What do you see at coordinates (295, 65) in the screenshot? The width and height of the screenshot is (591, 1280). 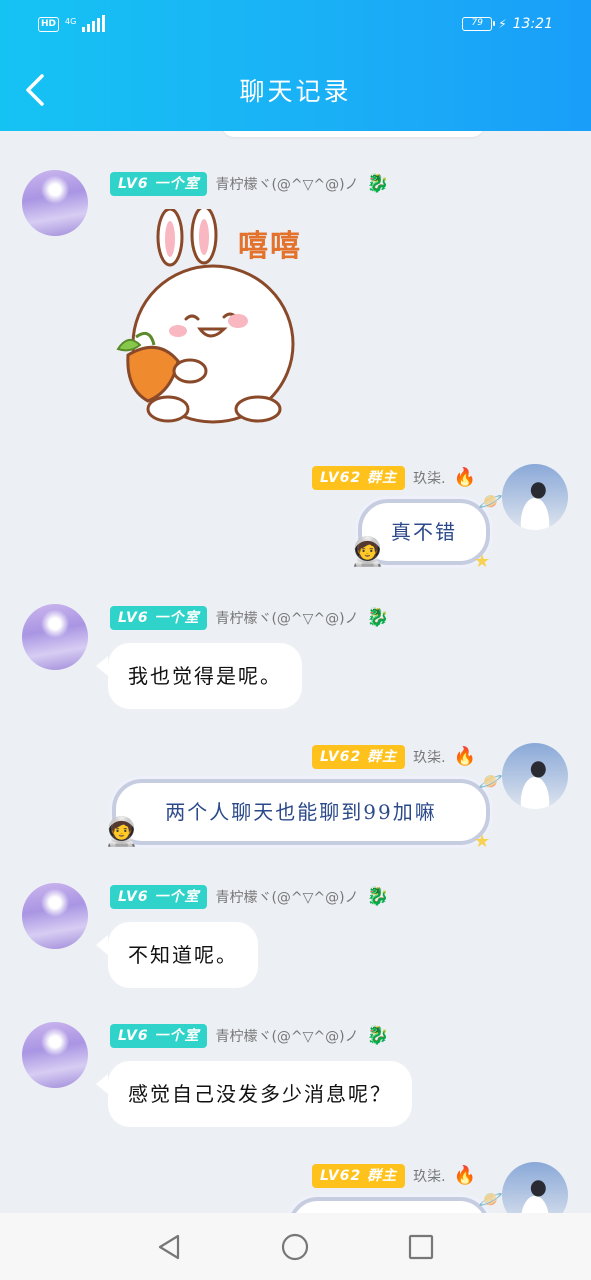 I see `title-bar: HD 4G 79 ⚡ 13:21 聊天记录` at bounding box center [295, 65].